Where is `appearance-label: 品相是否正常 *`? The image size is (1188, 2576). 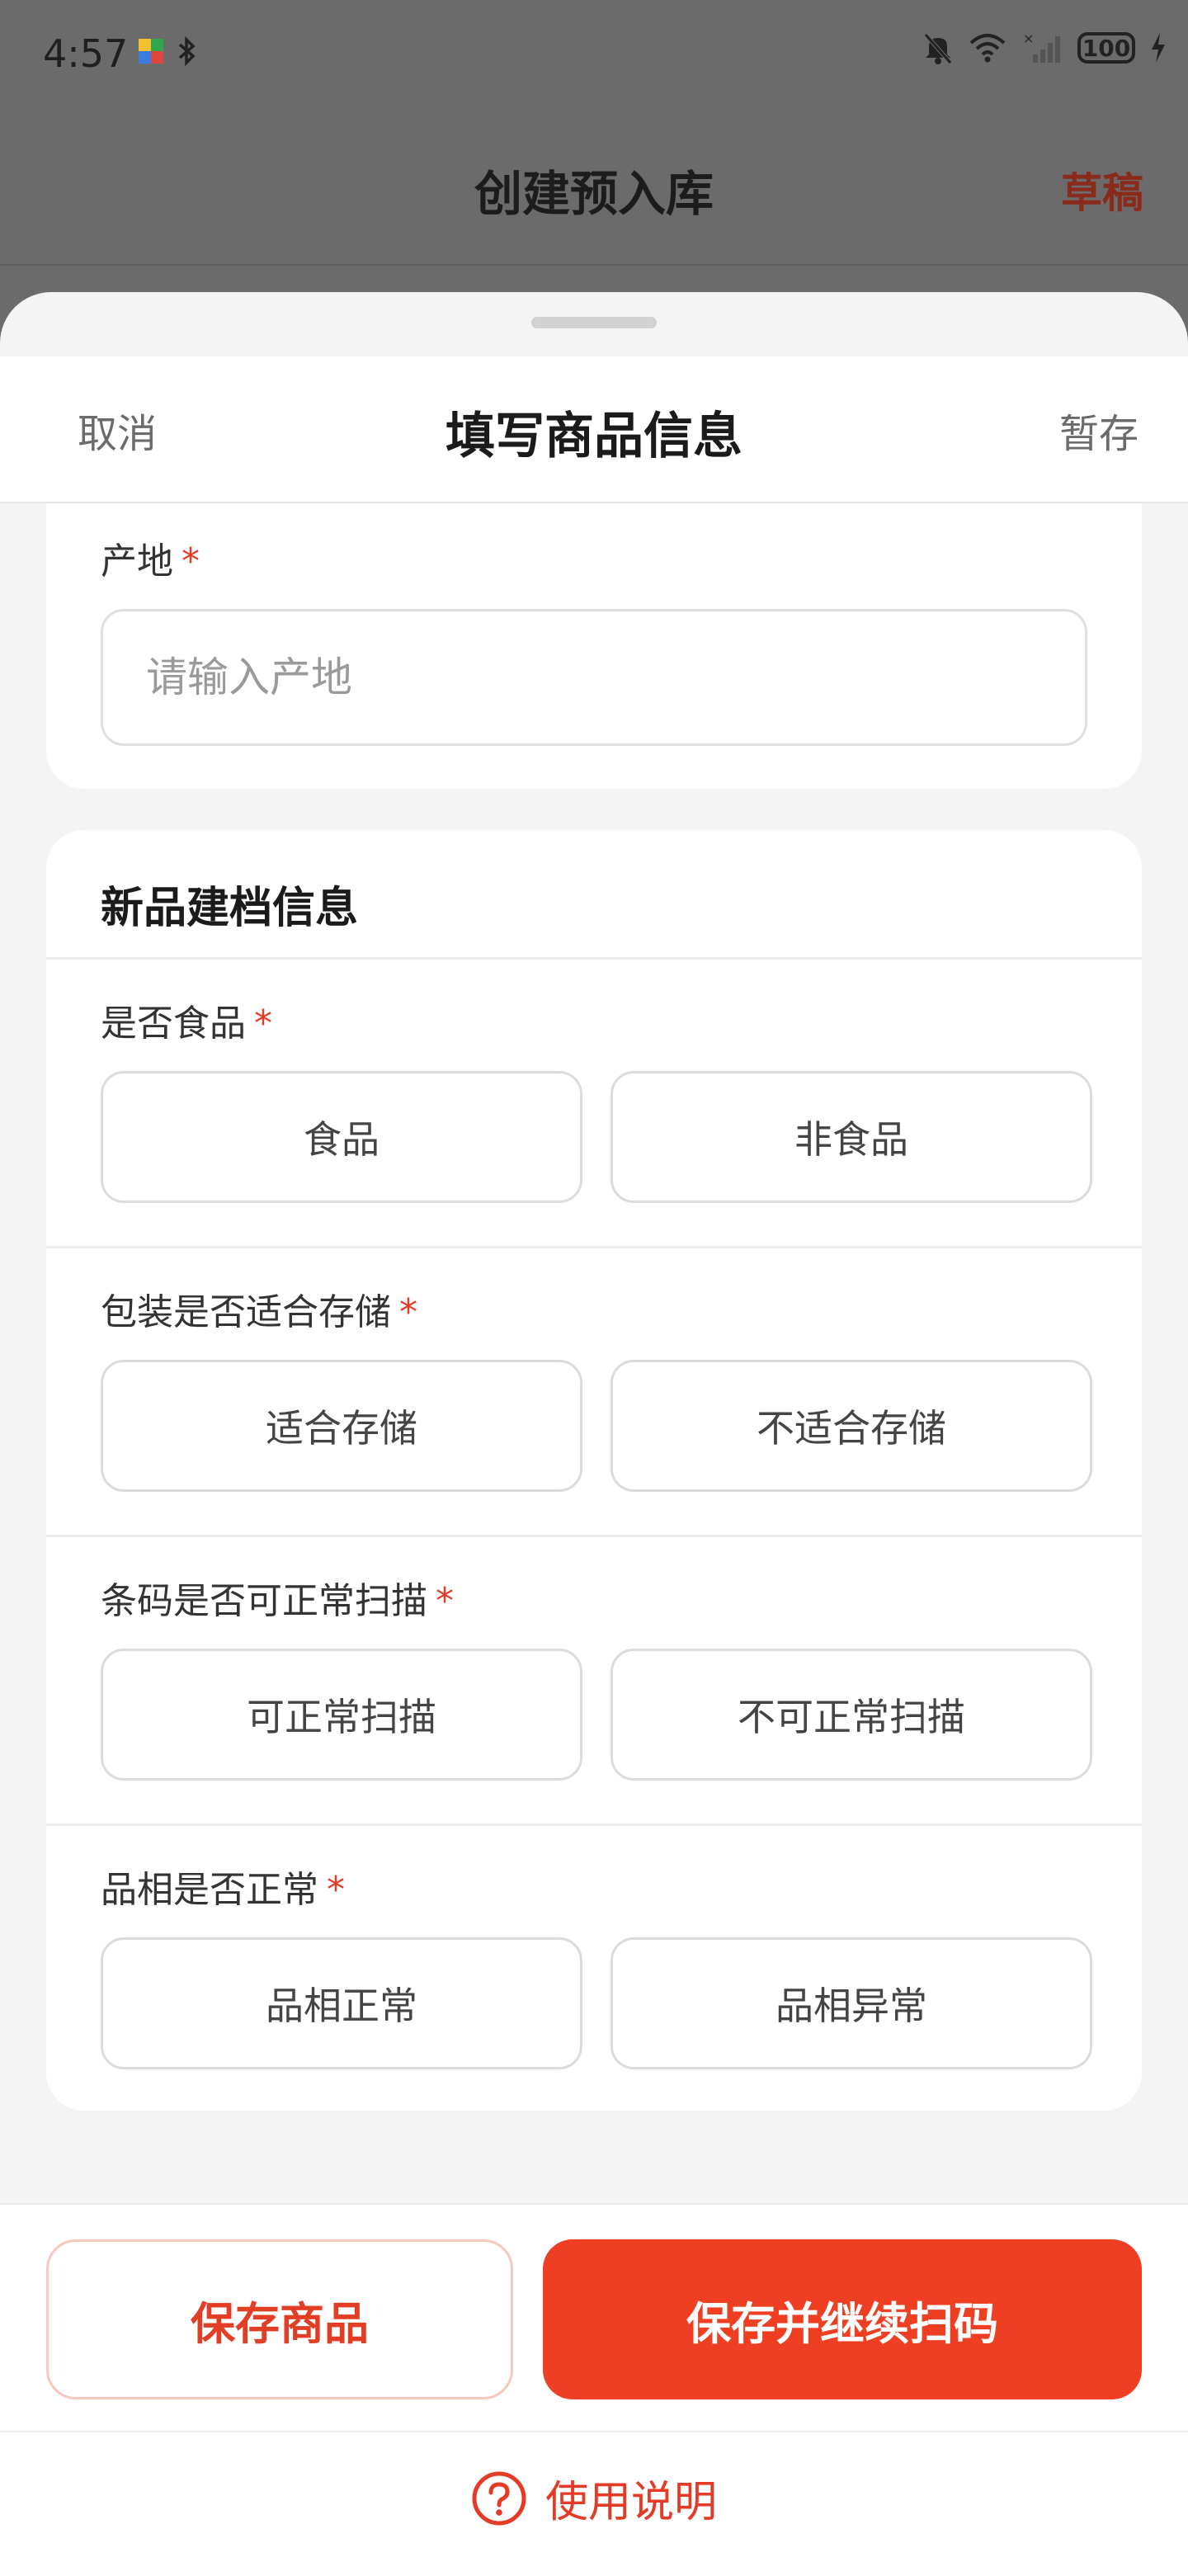
appearance-label: 品相是否正常 * is located at coordinates (223, 1886).